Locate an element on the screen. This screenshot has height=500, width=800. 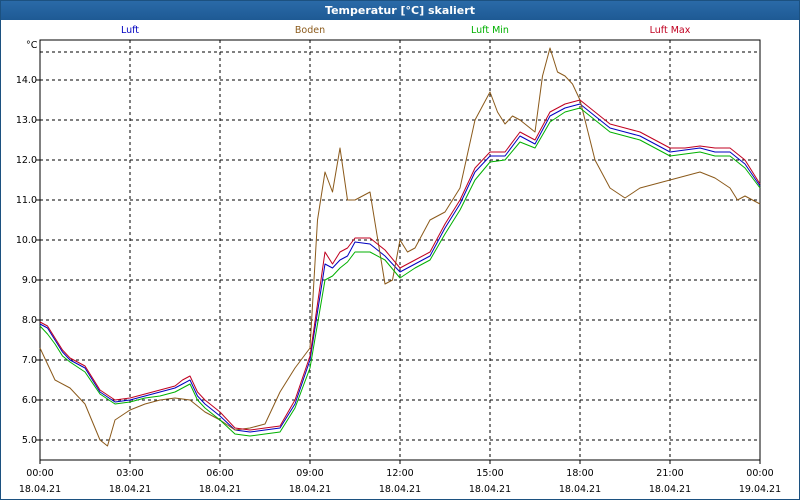
x-tick-time: 15:00 is located at coordinates (489, 473).